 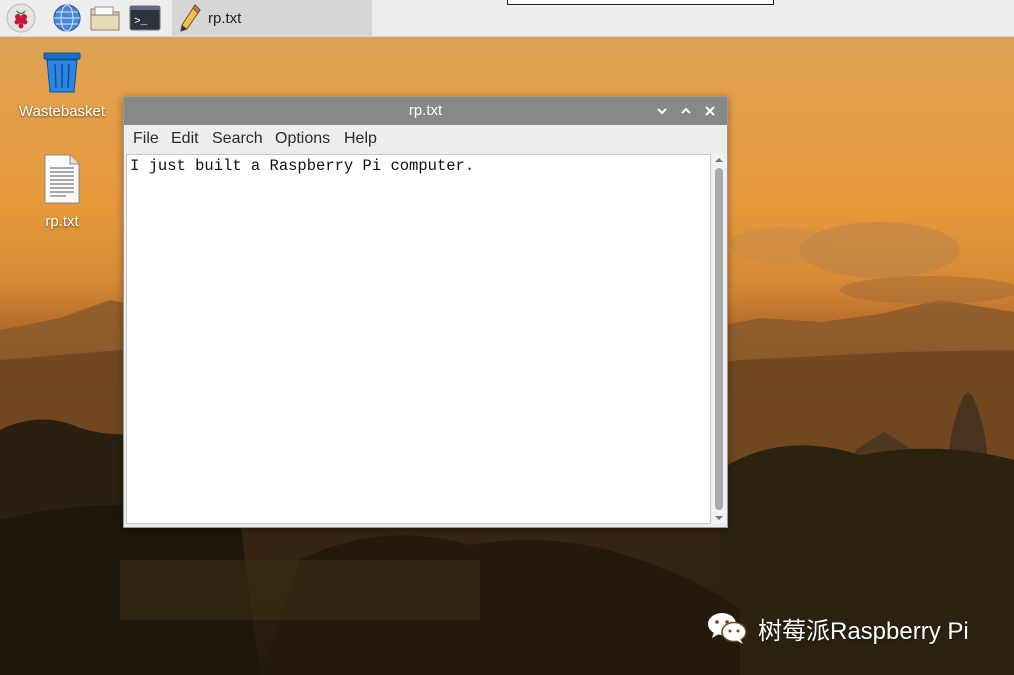 What do you see at coordinates (190, 18) in the screenshot?
I see `pencil-icon` at bounding box center [190, 18].